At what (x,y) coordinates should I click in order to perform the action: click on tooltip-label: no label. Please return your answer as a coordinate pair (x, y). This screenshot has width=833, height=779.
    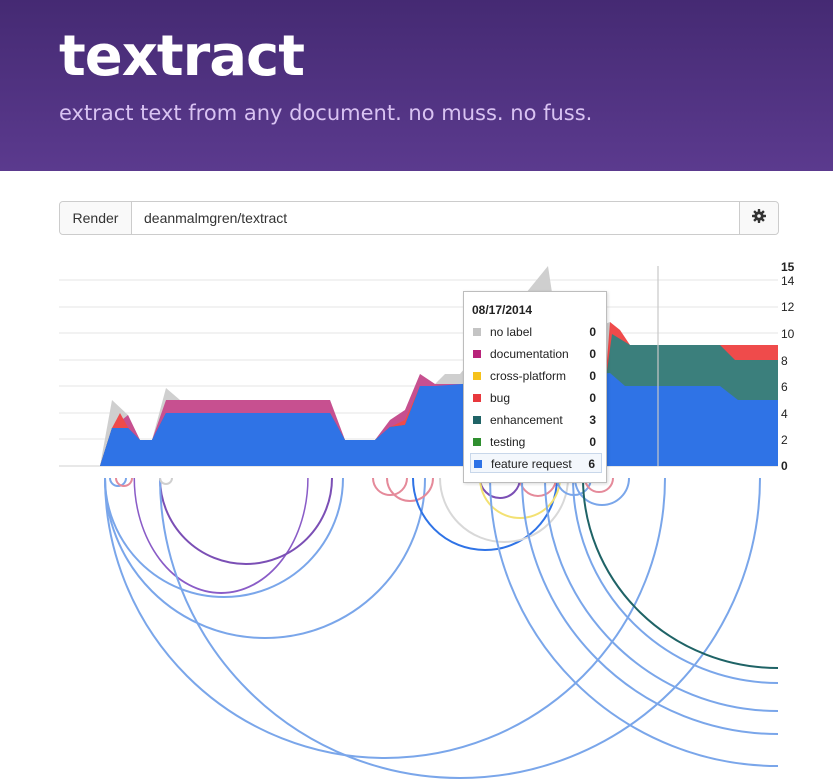
    Looking at the image, I should click on (511, 332).